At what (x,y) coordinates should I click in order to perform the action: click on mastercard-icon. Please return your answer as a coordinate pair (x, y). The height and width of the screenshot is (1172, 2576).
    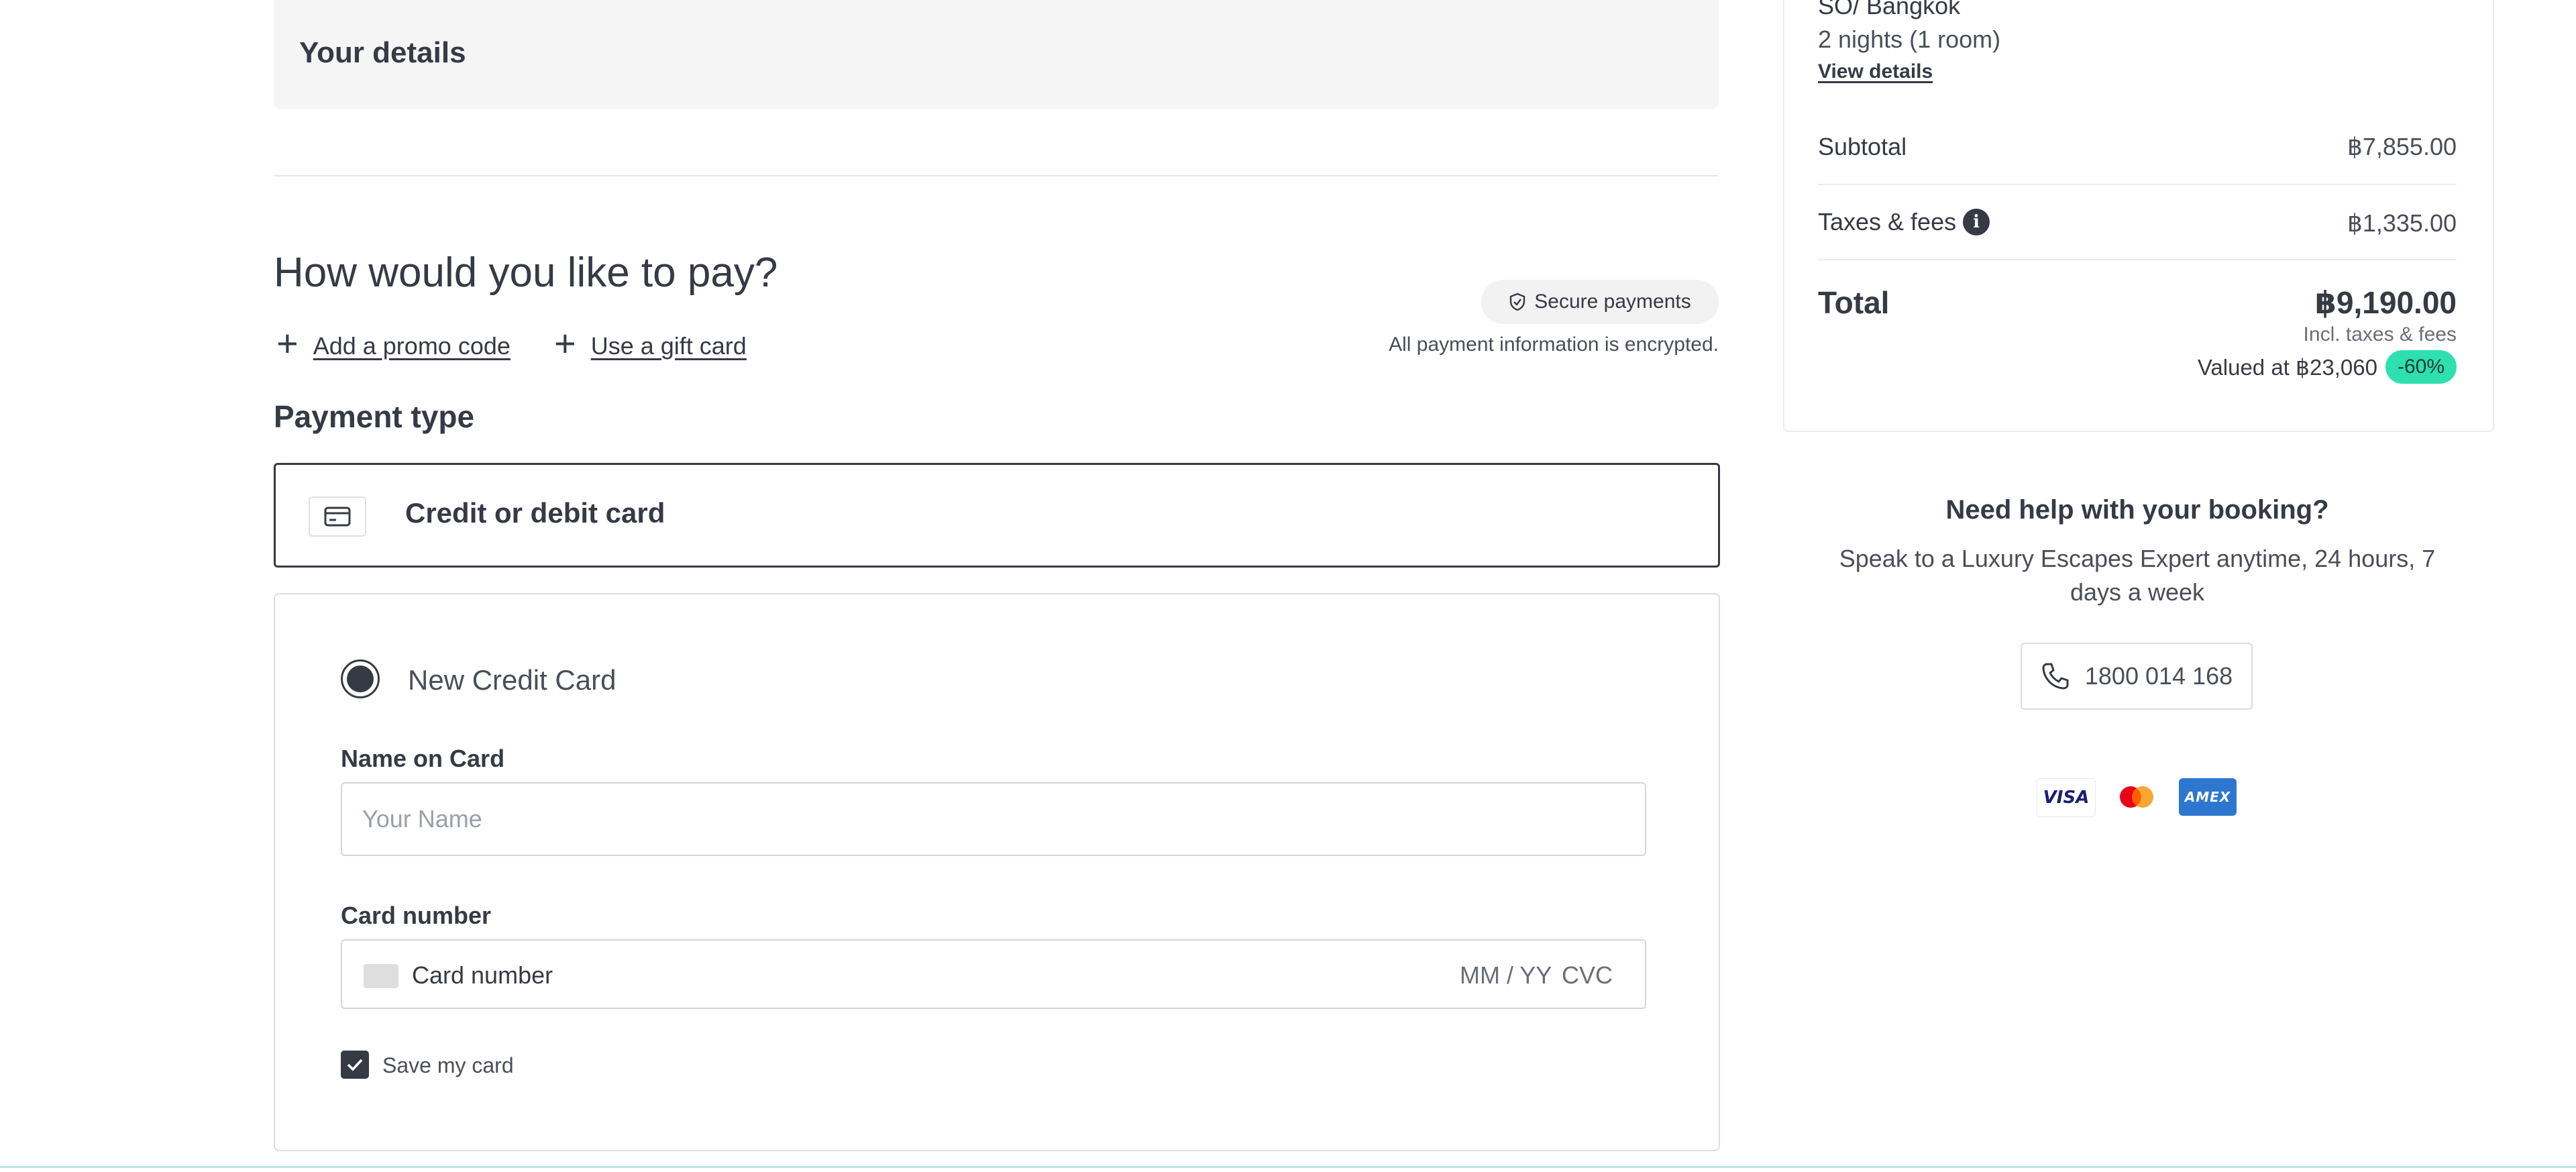
    Looking at the image, I should click on (2136, 797).